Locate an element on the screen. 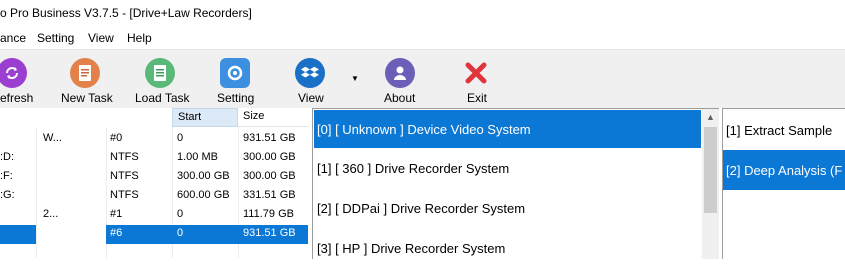  table-row: W... #0 0 931.51 GB is located at coordinates (154, 139).